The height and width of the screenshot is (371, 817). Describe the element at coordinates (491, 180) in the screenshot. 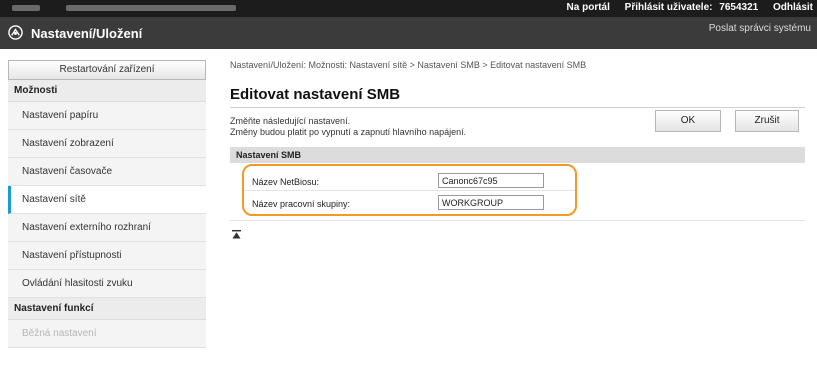

I see `netbios-input` at that location.